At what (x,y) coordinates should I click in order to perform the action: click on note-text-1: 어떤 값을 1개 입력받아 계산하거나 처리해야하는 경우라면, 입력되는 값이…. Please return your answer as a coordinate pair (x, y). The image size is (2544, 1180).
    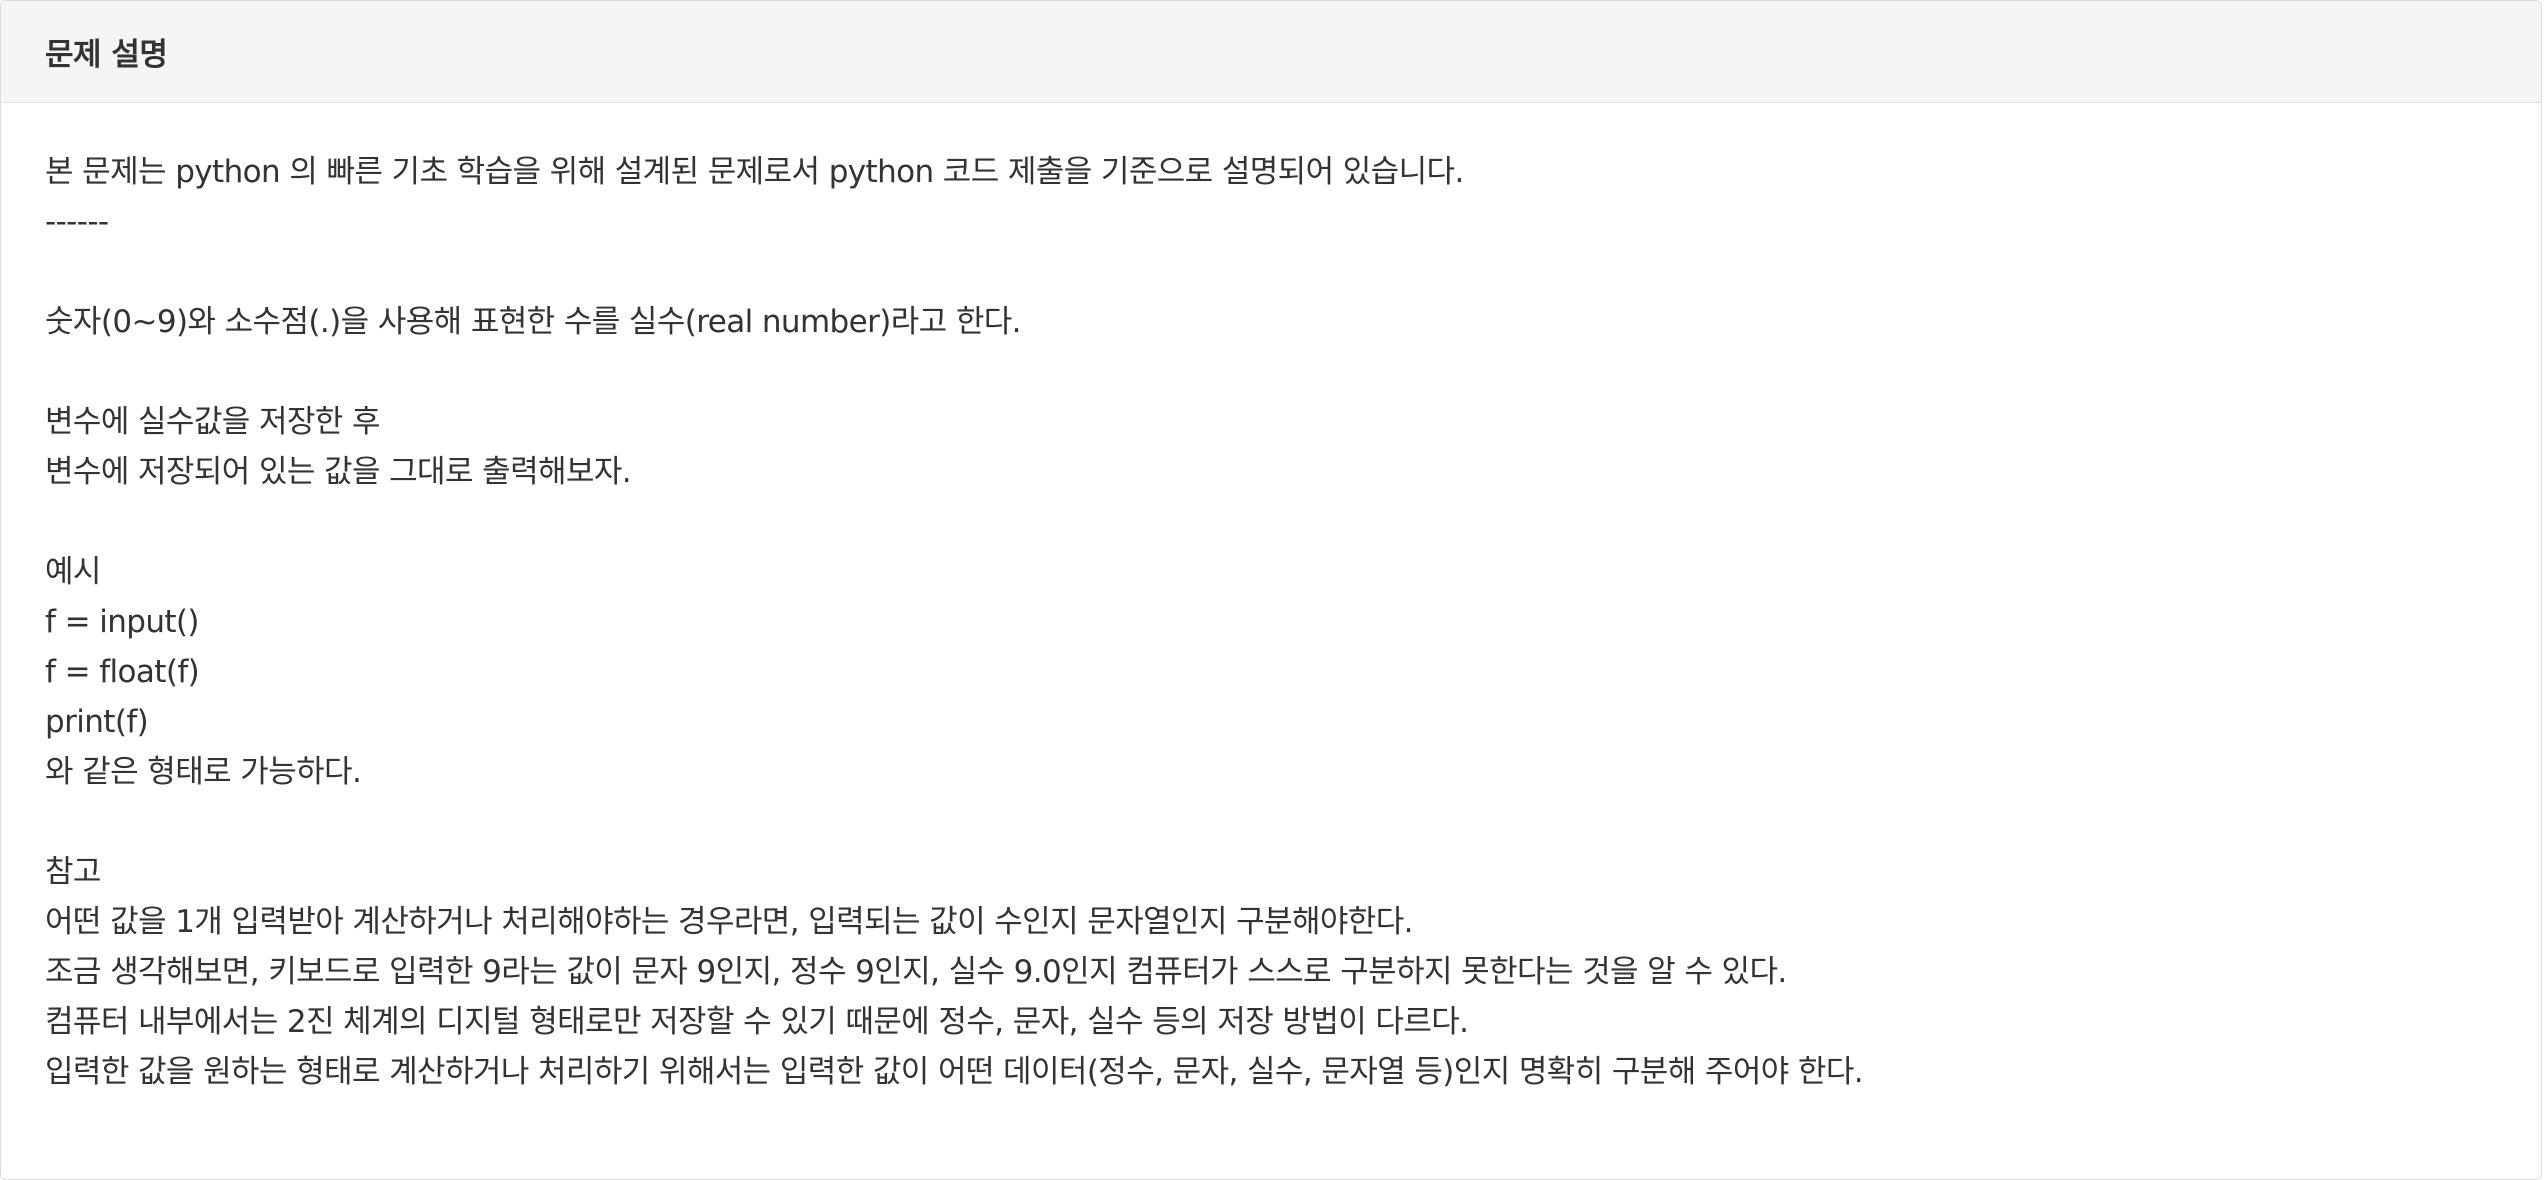
    Looking at the image, I should click on (729, 922).